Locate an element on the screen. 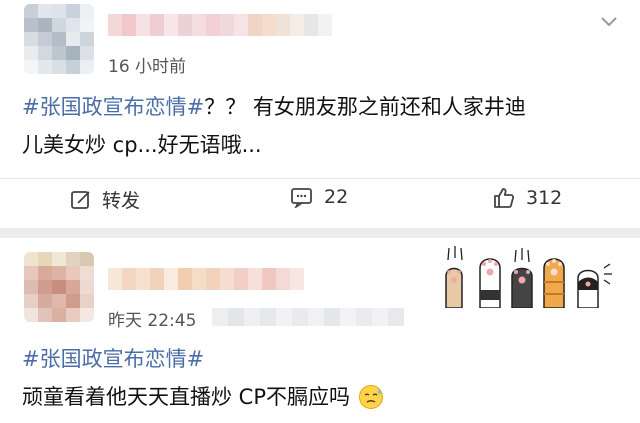 The height and width of the screenshot is (423, 640). source-blurred is located at coordinates (308, 317).